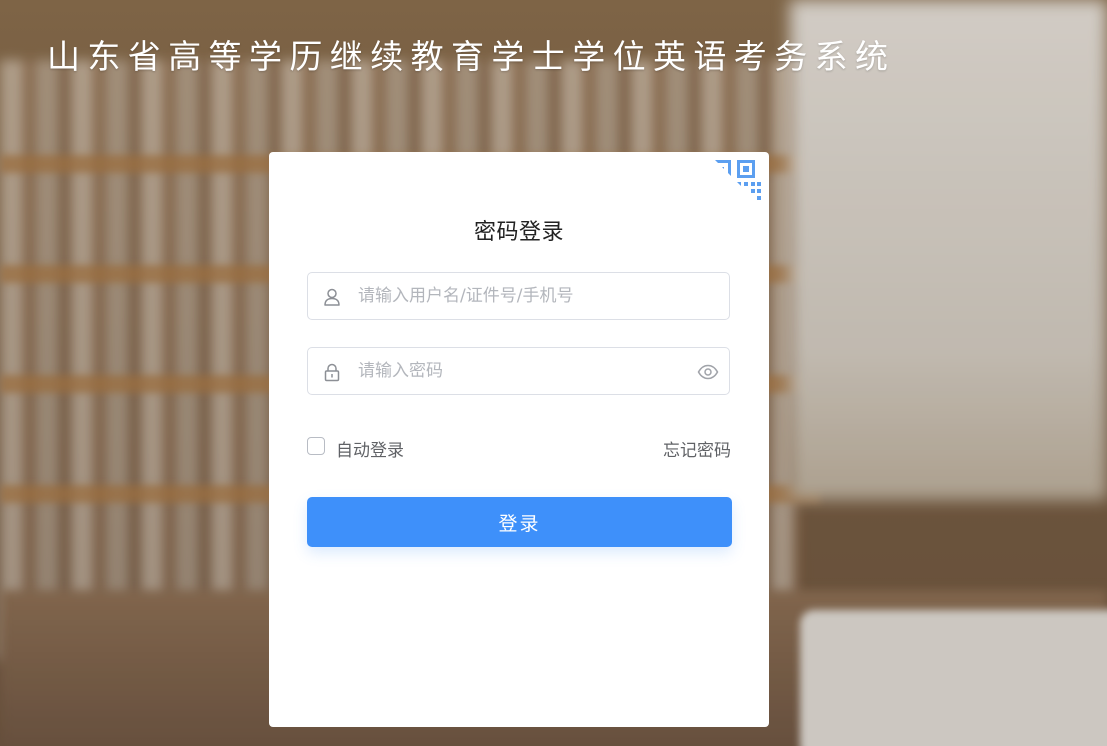 The height and width of the screenshot is (746, 1107). I want to click on login-options: 自动登录 忘记密码, so click(519, 448).